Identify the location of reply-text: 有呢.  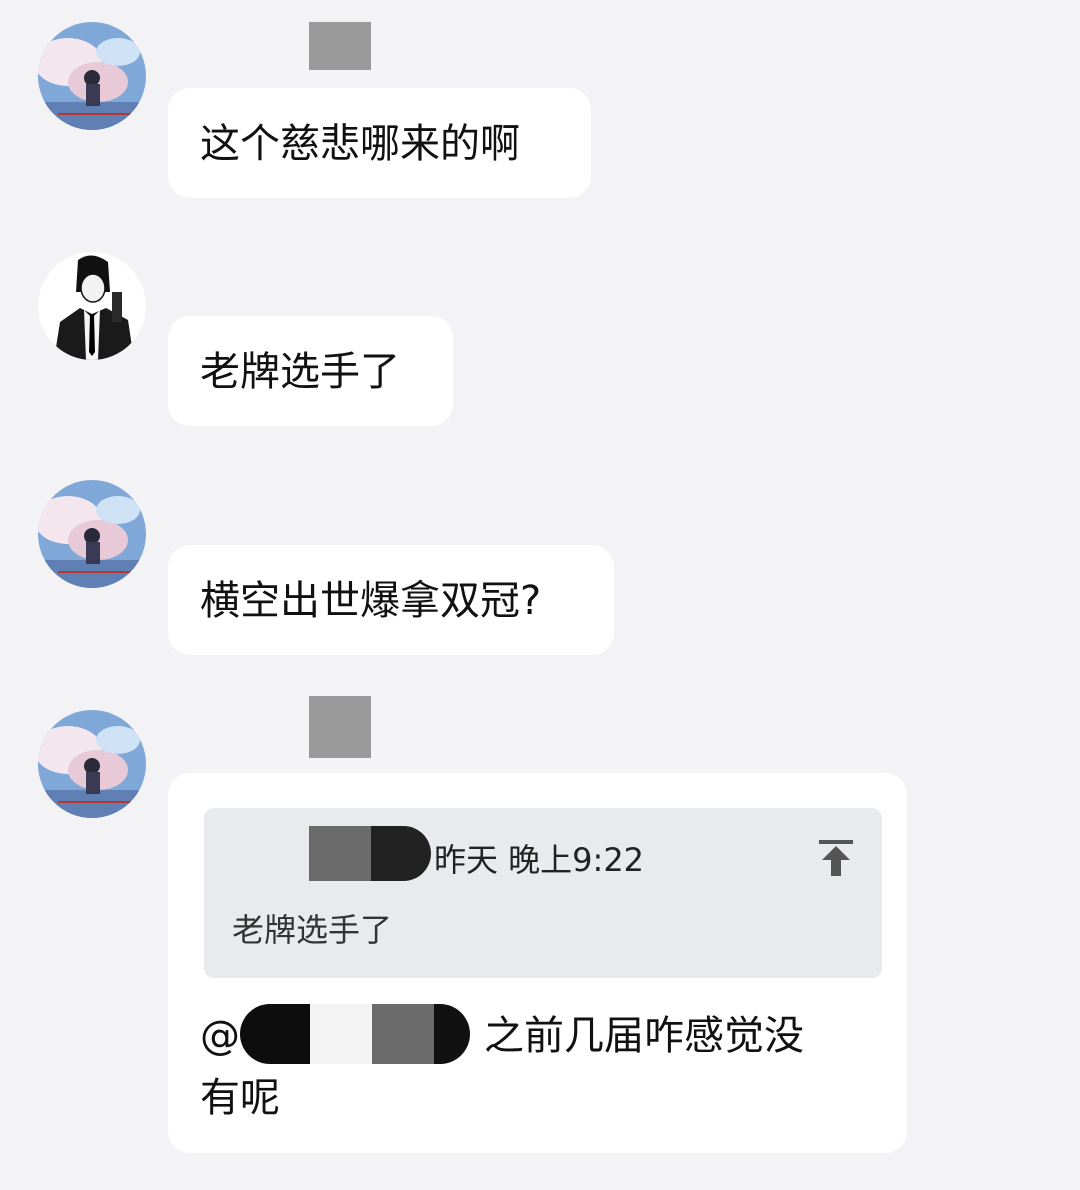
(240, 1098).